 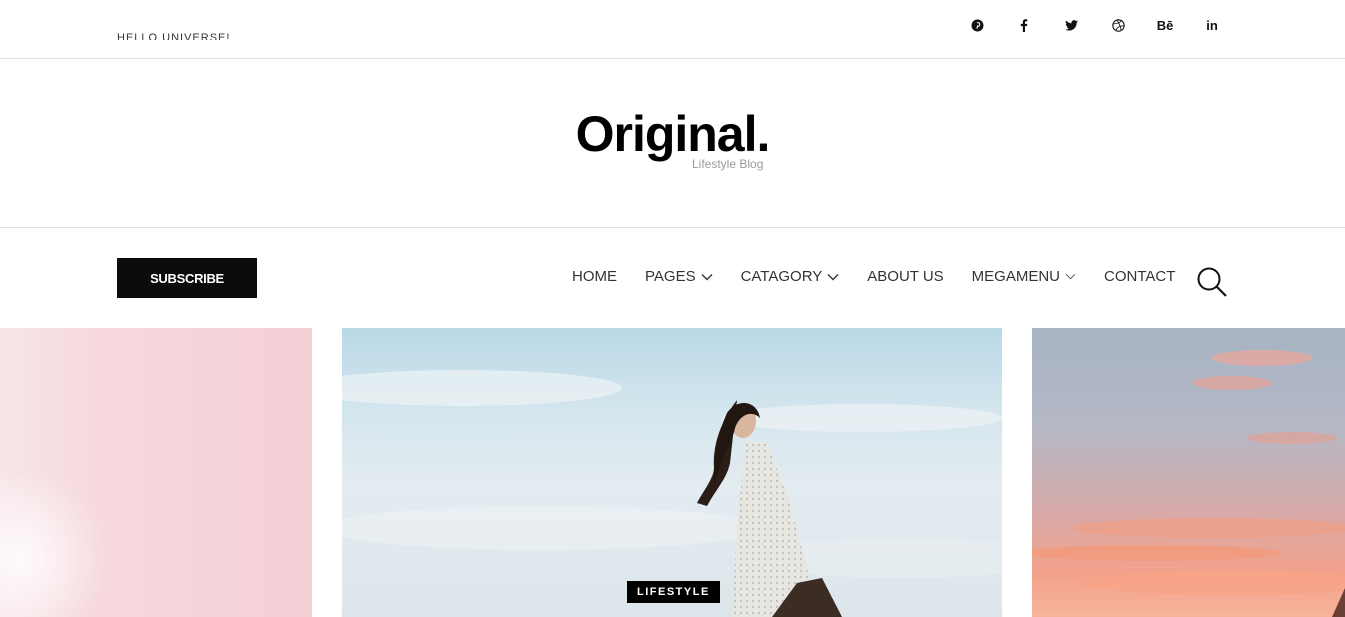 I want to click on ticker-text: HELLO UNIVERSE!, so click(x=174, y=36).